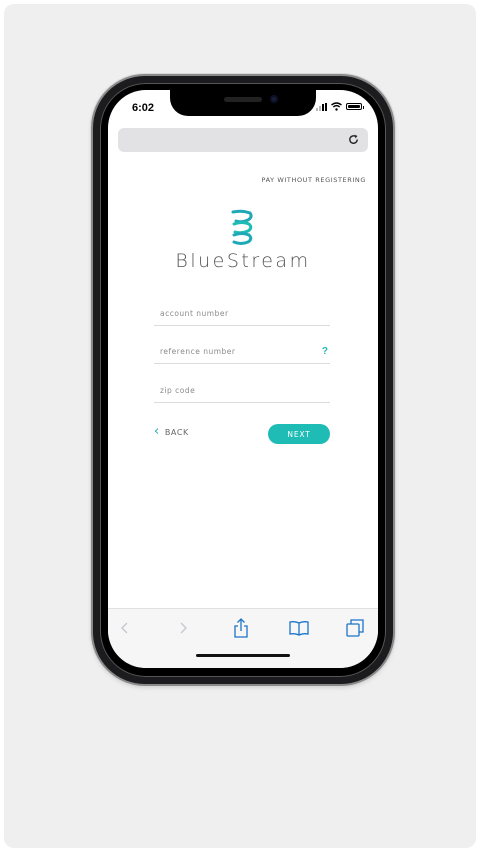 Image resolution: width=480 pixels, height=852 pixels. What do you see at coordinates (243, 261) in the screenshot?
I see `brand-name: BlueStream` at bounding box center [243, 261].